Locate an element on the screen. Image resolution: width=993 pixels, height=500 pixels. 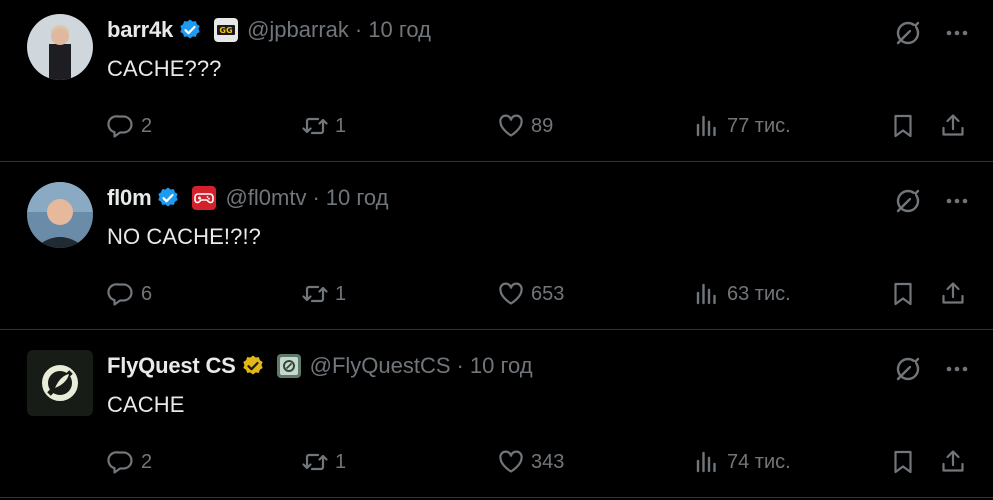
team-logo-icon: GG is located at coordinates (226, 30).